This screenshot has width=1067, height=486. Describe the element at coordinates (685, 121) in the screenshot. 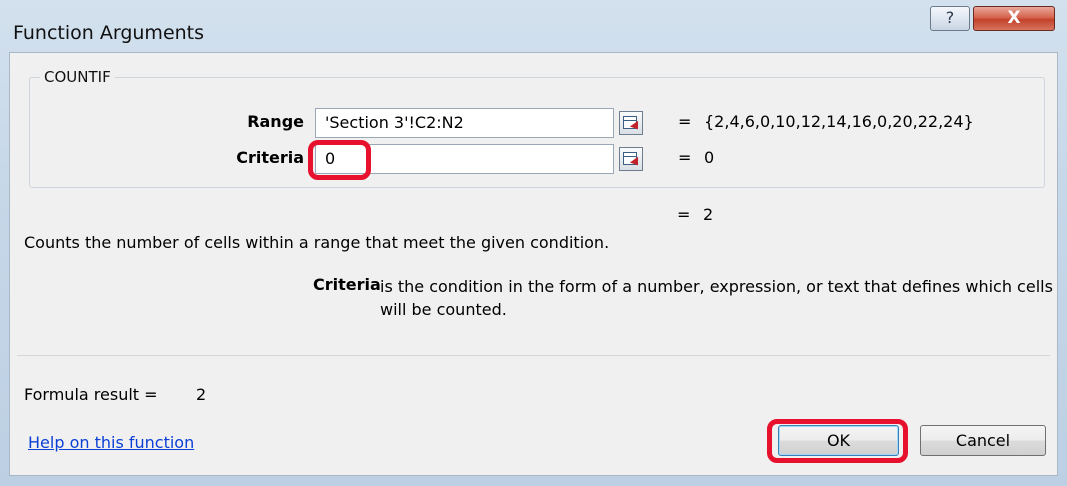

I see `range-equals: =` at that location.